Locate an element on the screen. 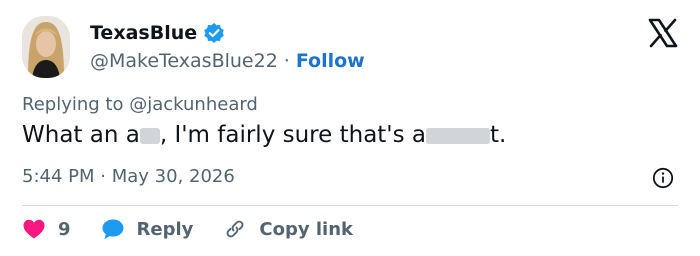  action-bar: 9 Reply Copy link is located at coordinates (187, 229).